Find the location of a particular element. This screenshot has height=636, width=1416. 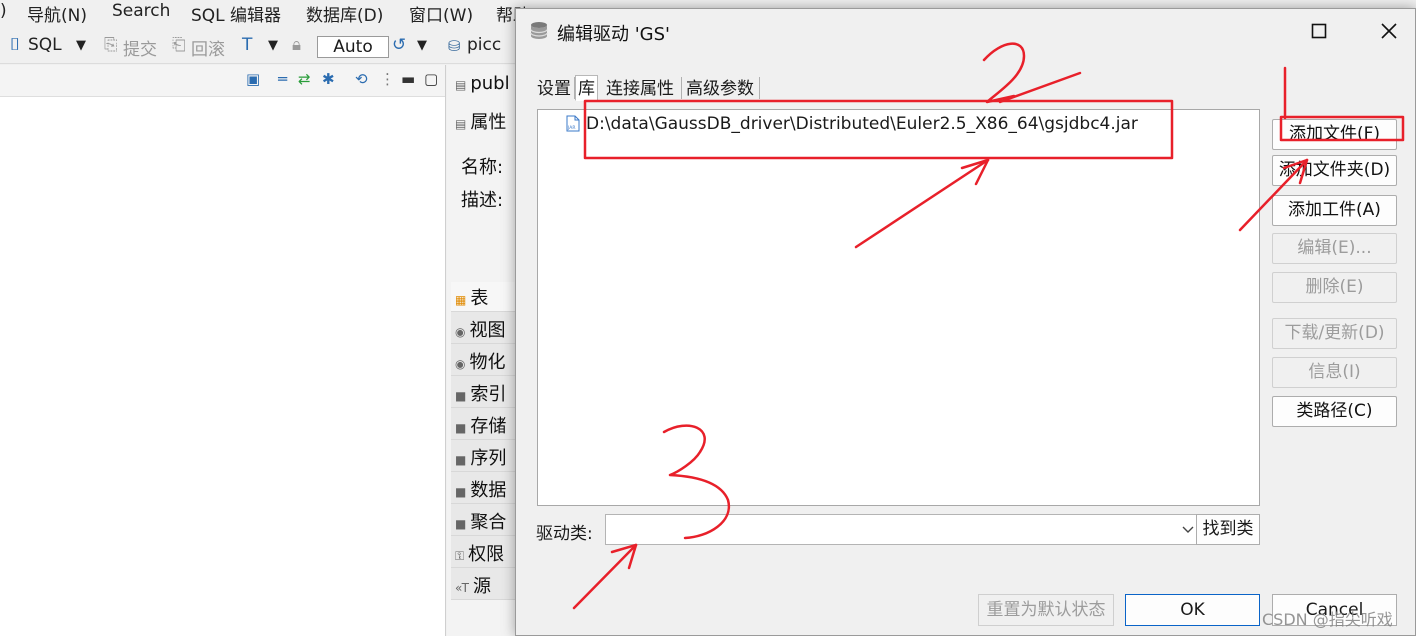

connection-selector: picc is located at coordinates (484, 45).